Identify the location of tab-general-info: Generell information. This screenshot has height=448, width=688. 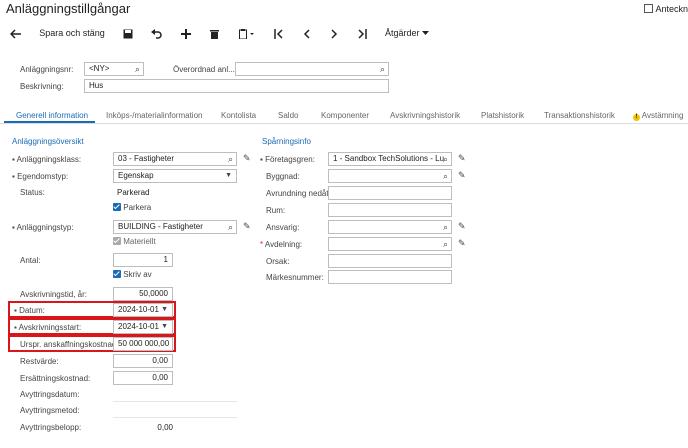
(52, 115).